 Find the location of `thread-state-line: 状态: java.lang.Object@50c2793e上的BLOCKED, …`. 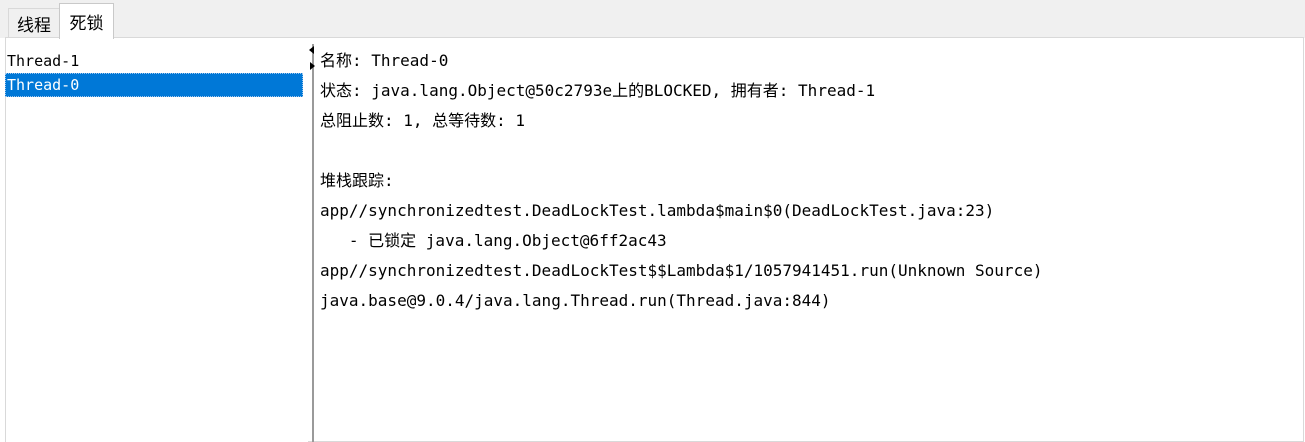

thread-state-line: 状态: java.lang.Object@50c2793e上的BLOCKED, … is located at coordinates (598, 90).